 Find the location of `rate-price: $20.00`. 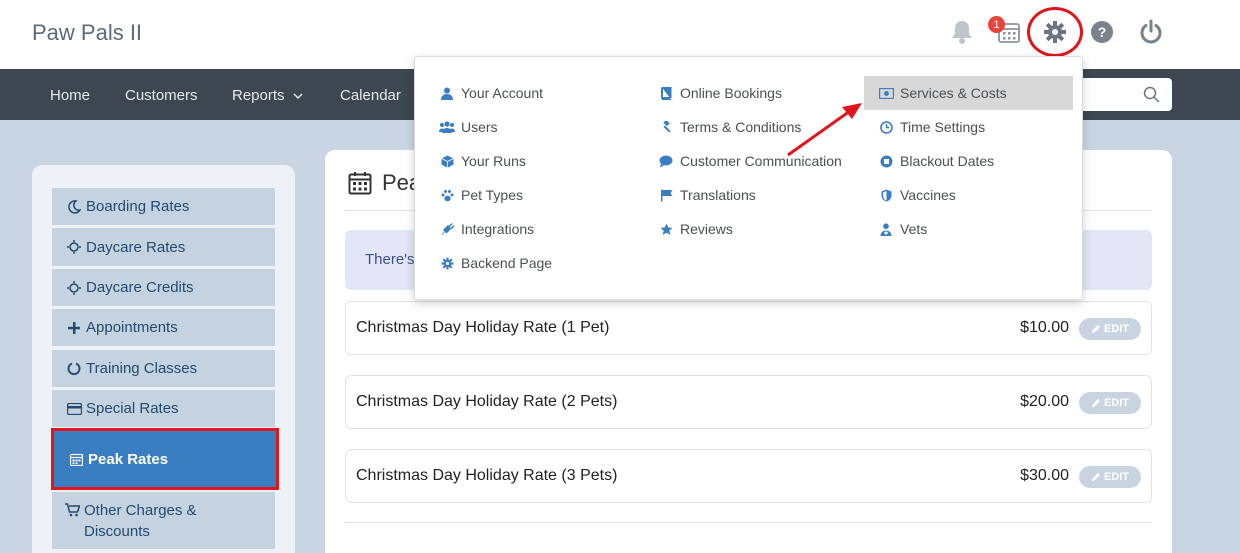

rate-price: $20.00 is located at coordinates (1044, 401).